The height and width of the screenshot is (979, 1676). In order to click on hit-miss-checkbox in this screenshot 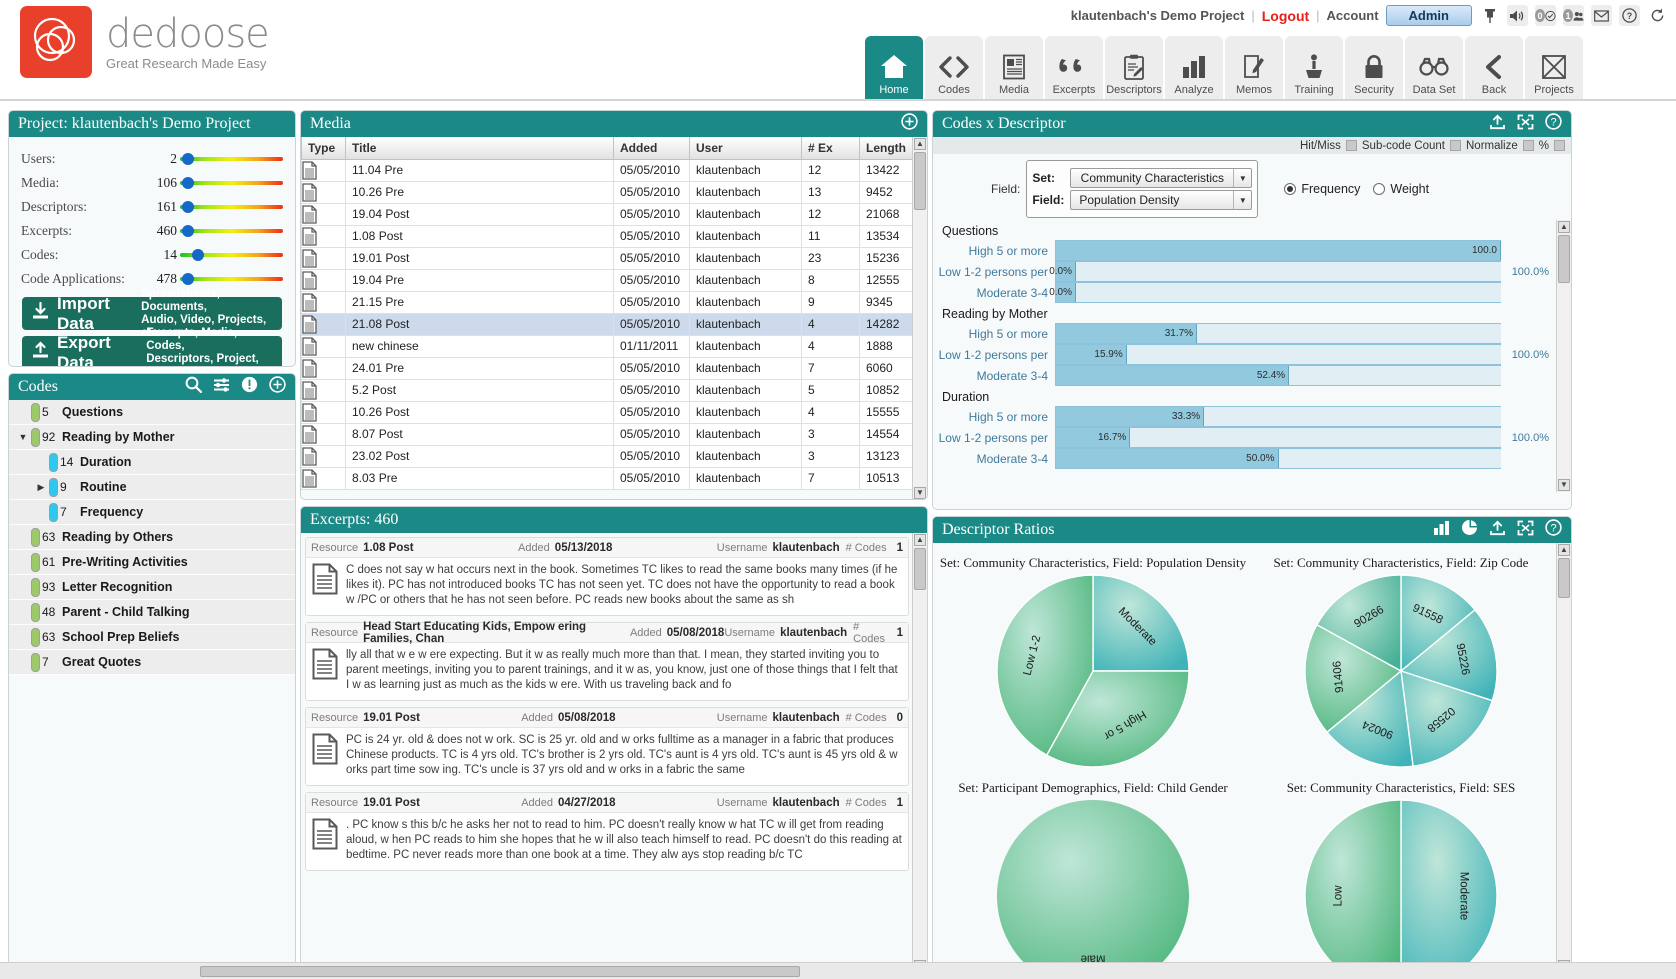, I will do `click(1351, 145)`.